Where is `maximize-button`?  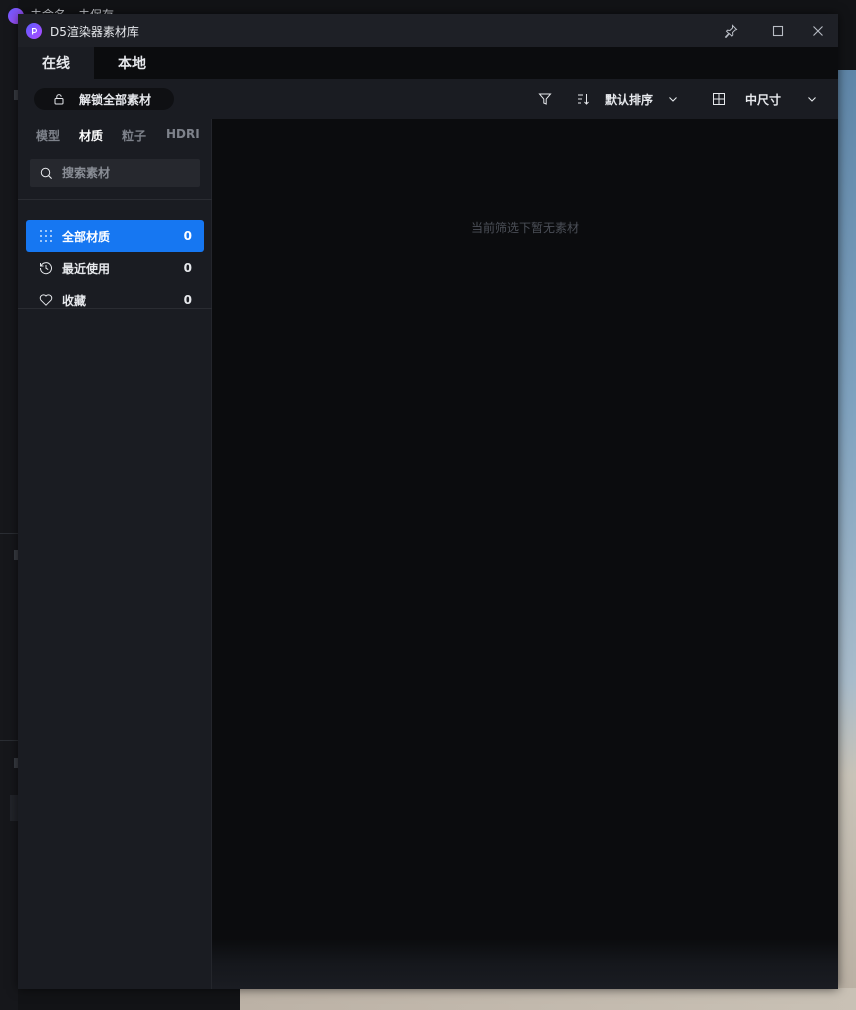 maximize-button is located at coordinates (778, 31).